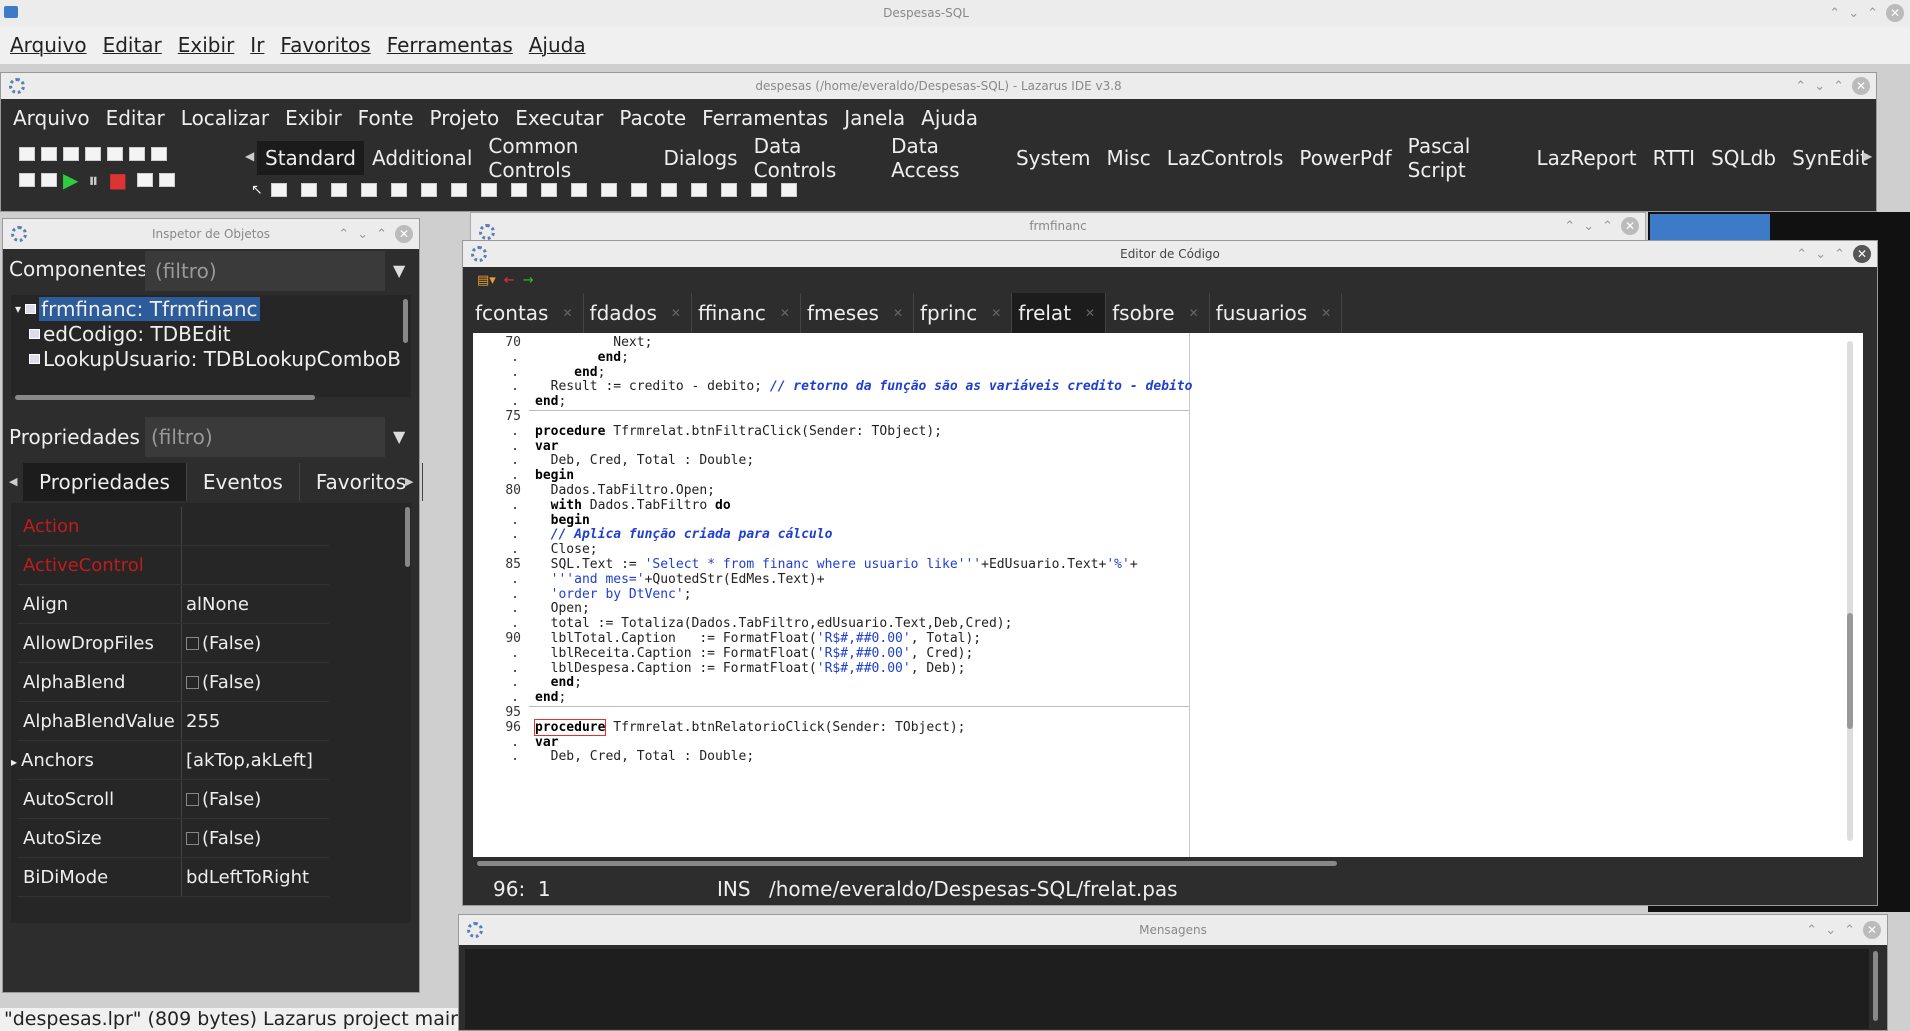 The height and width of the screenshot is (1031, 1910). I want to click on code-line: // Aplica função criada para cálculo, so click(684, 534).